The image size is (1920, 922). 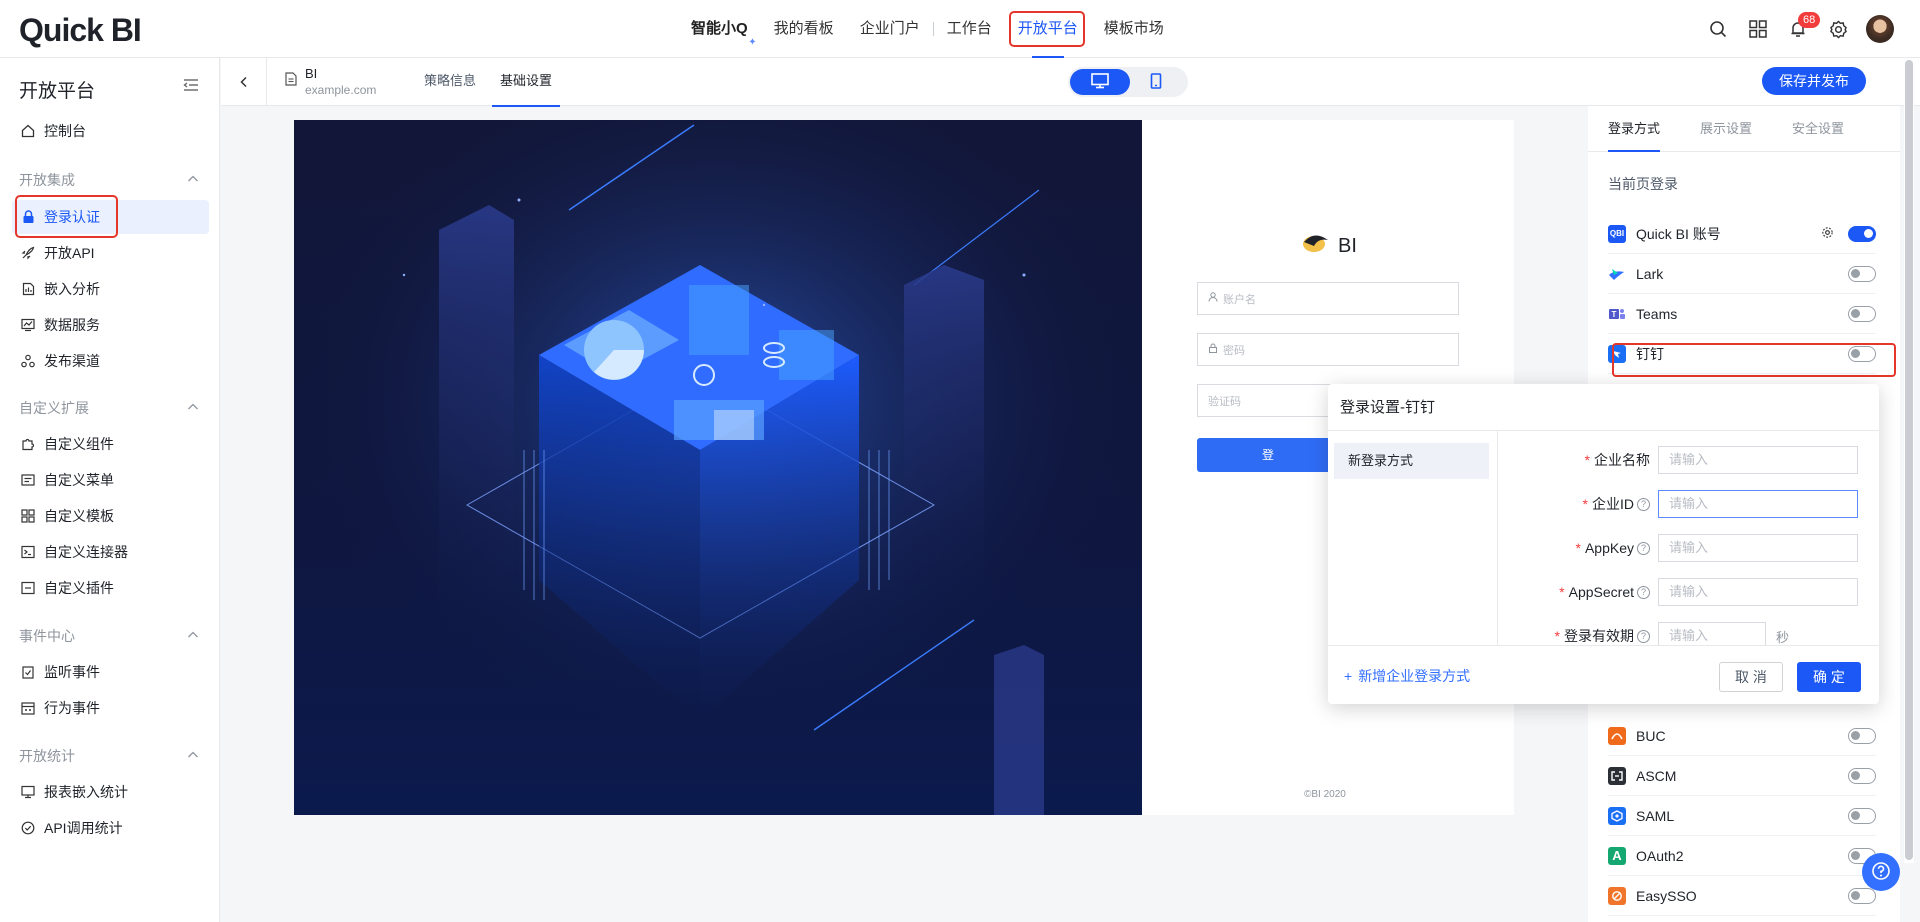 What do you see at coordinates (110, 131) in the screenshot?
I see `sidebar-item-console: 控制台` at bounding box center [110, 131].